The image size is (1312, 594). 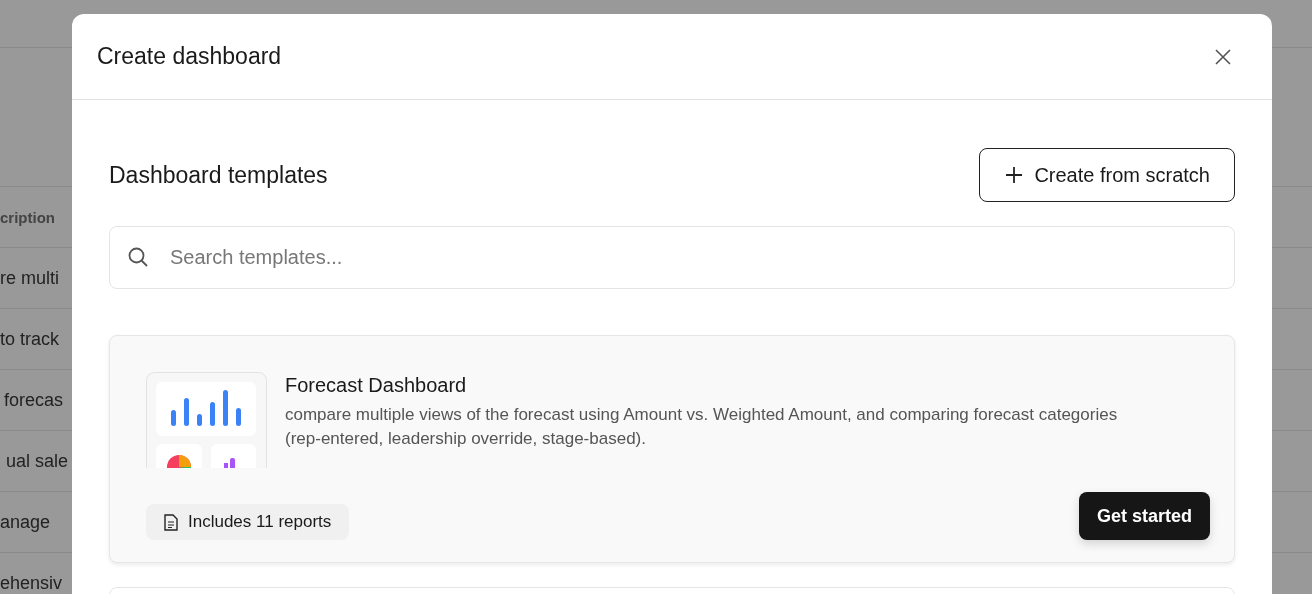 I want to click on dialog-title: Create dashboard, so click(x=189, y=56).